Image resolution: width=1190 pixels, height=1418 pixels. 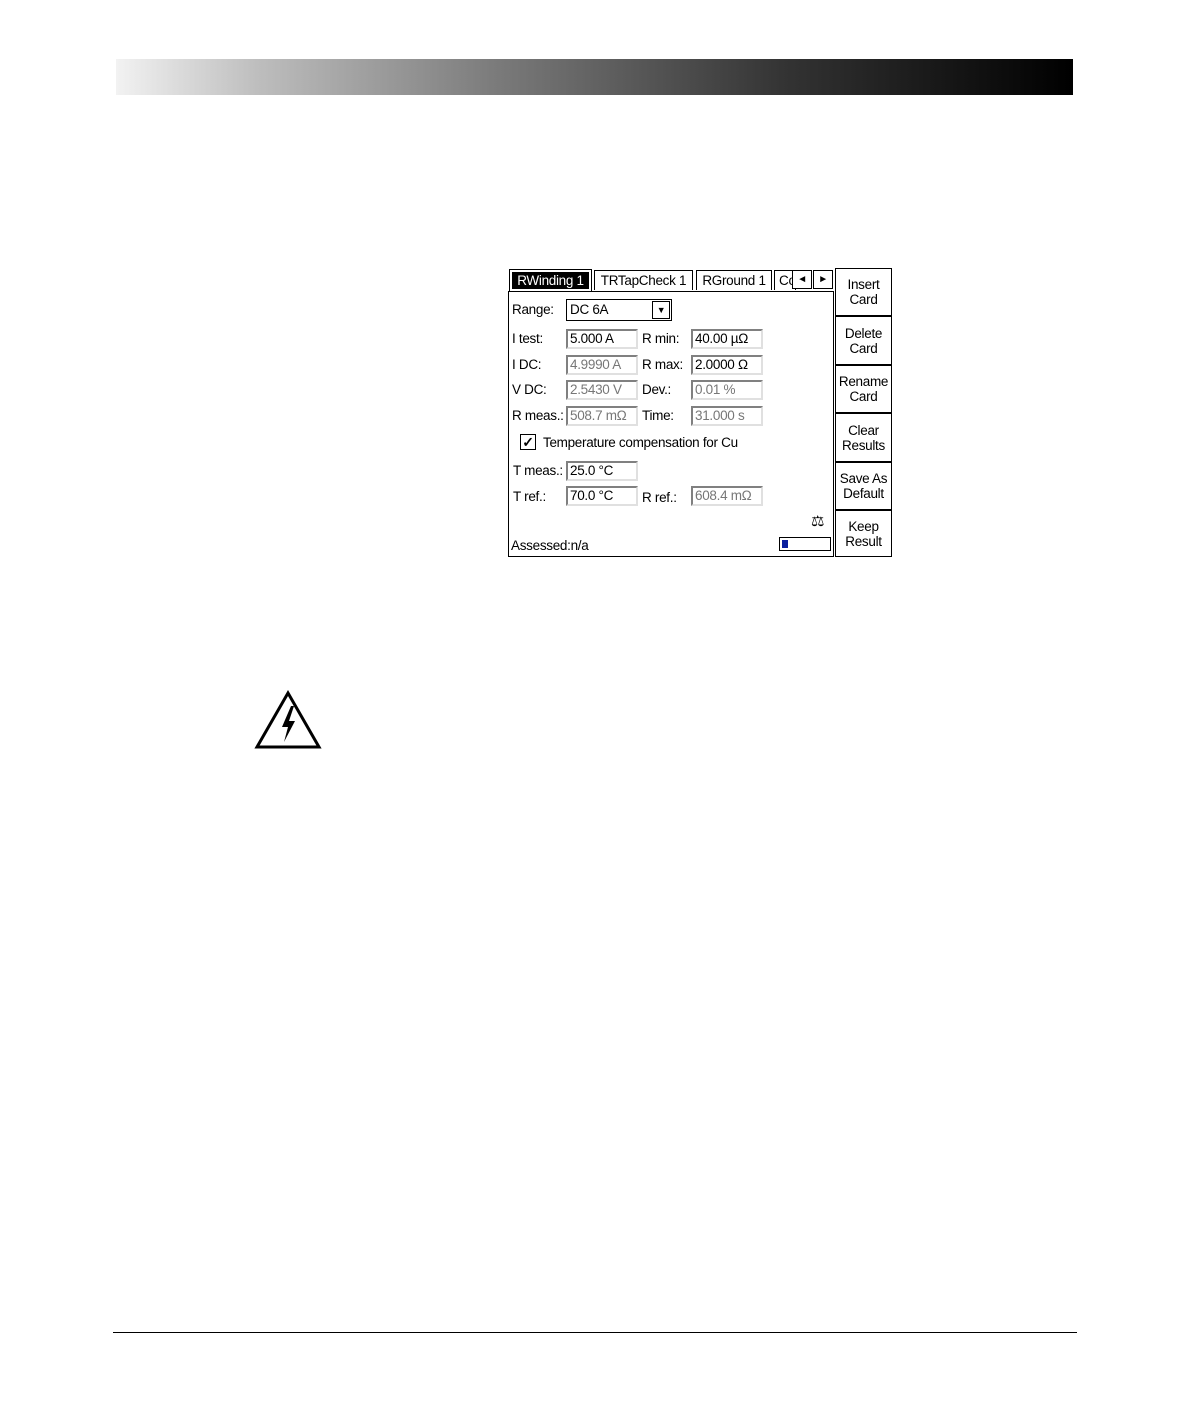 What do you see at coordinates (863, 486) in the screenshot?
I see `save-as-default-button: Save As Default` at bounding box center [863, 486].